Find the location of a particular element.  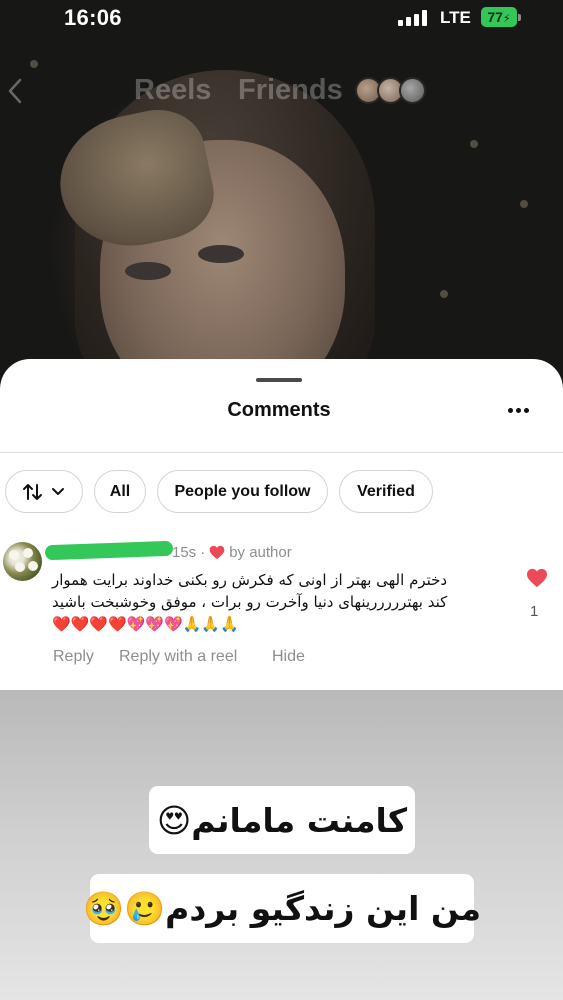

filter-chip-people-you-follow: People you follow is located at coordinates (242, 491).